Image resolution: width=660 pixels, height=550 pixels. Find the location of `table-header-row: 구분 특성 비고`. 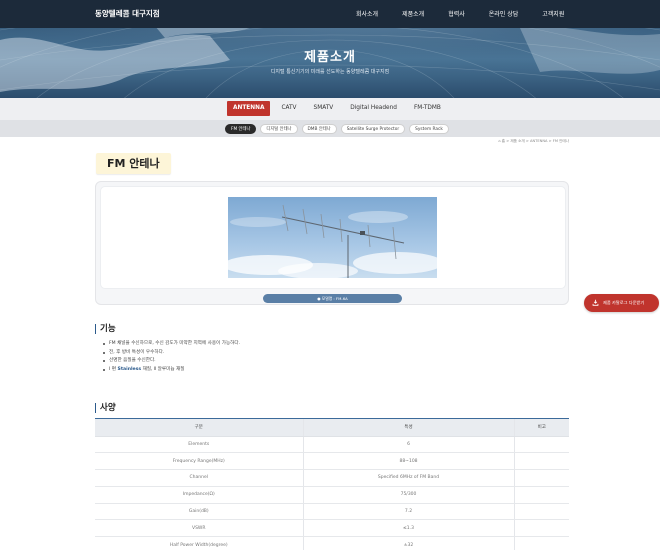

table-header-row: 구분 특성 비고 is located at coordinates (332, 428).